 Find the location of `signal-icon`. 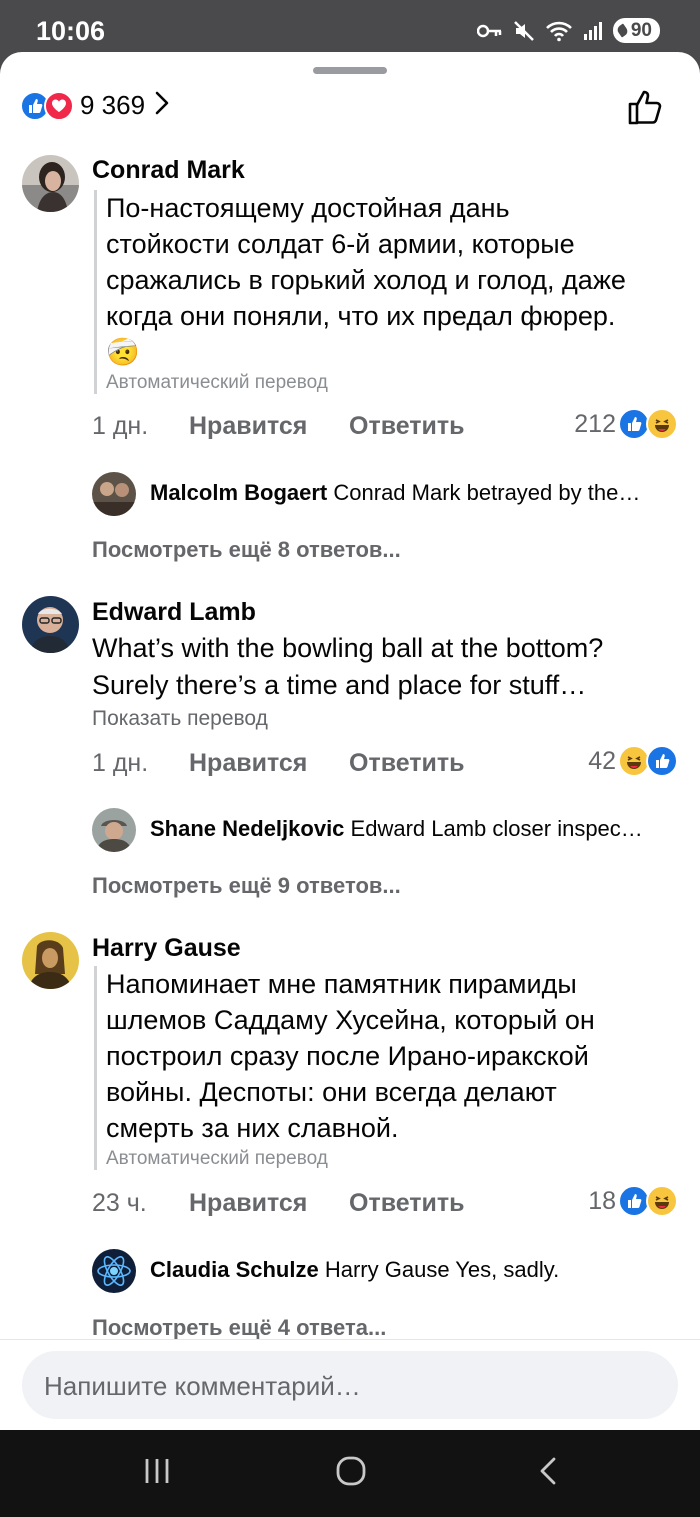

signal-icon is located at coordinates (593, 31).